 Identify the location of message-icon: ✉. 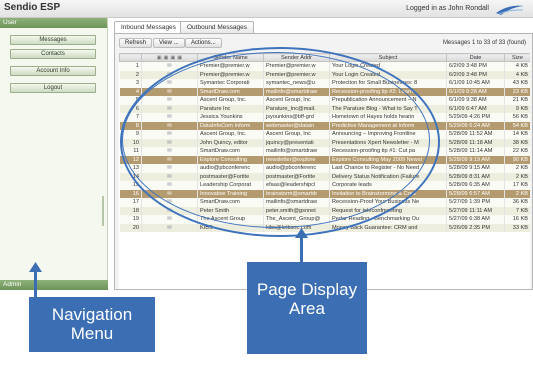
(169, 227).